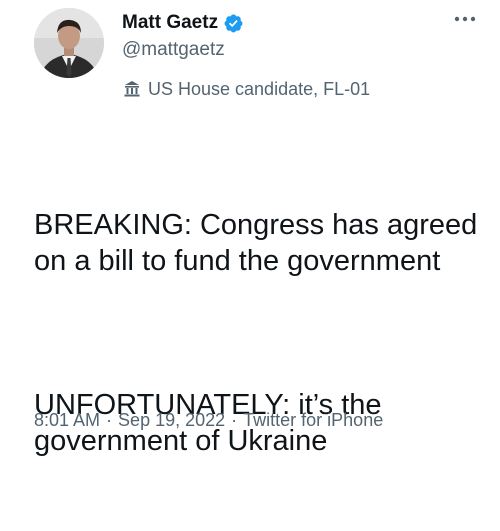  Describe the element at coordinates (313, 420) in the screenshot. I see `tweet-source: Twitter for iPhone` at that location.